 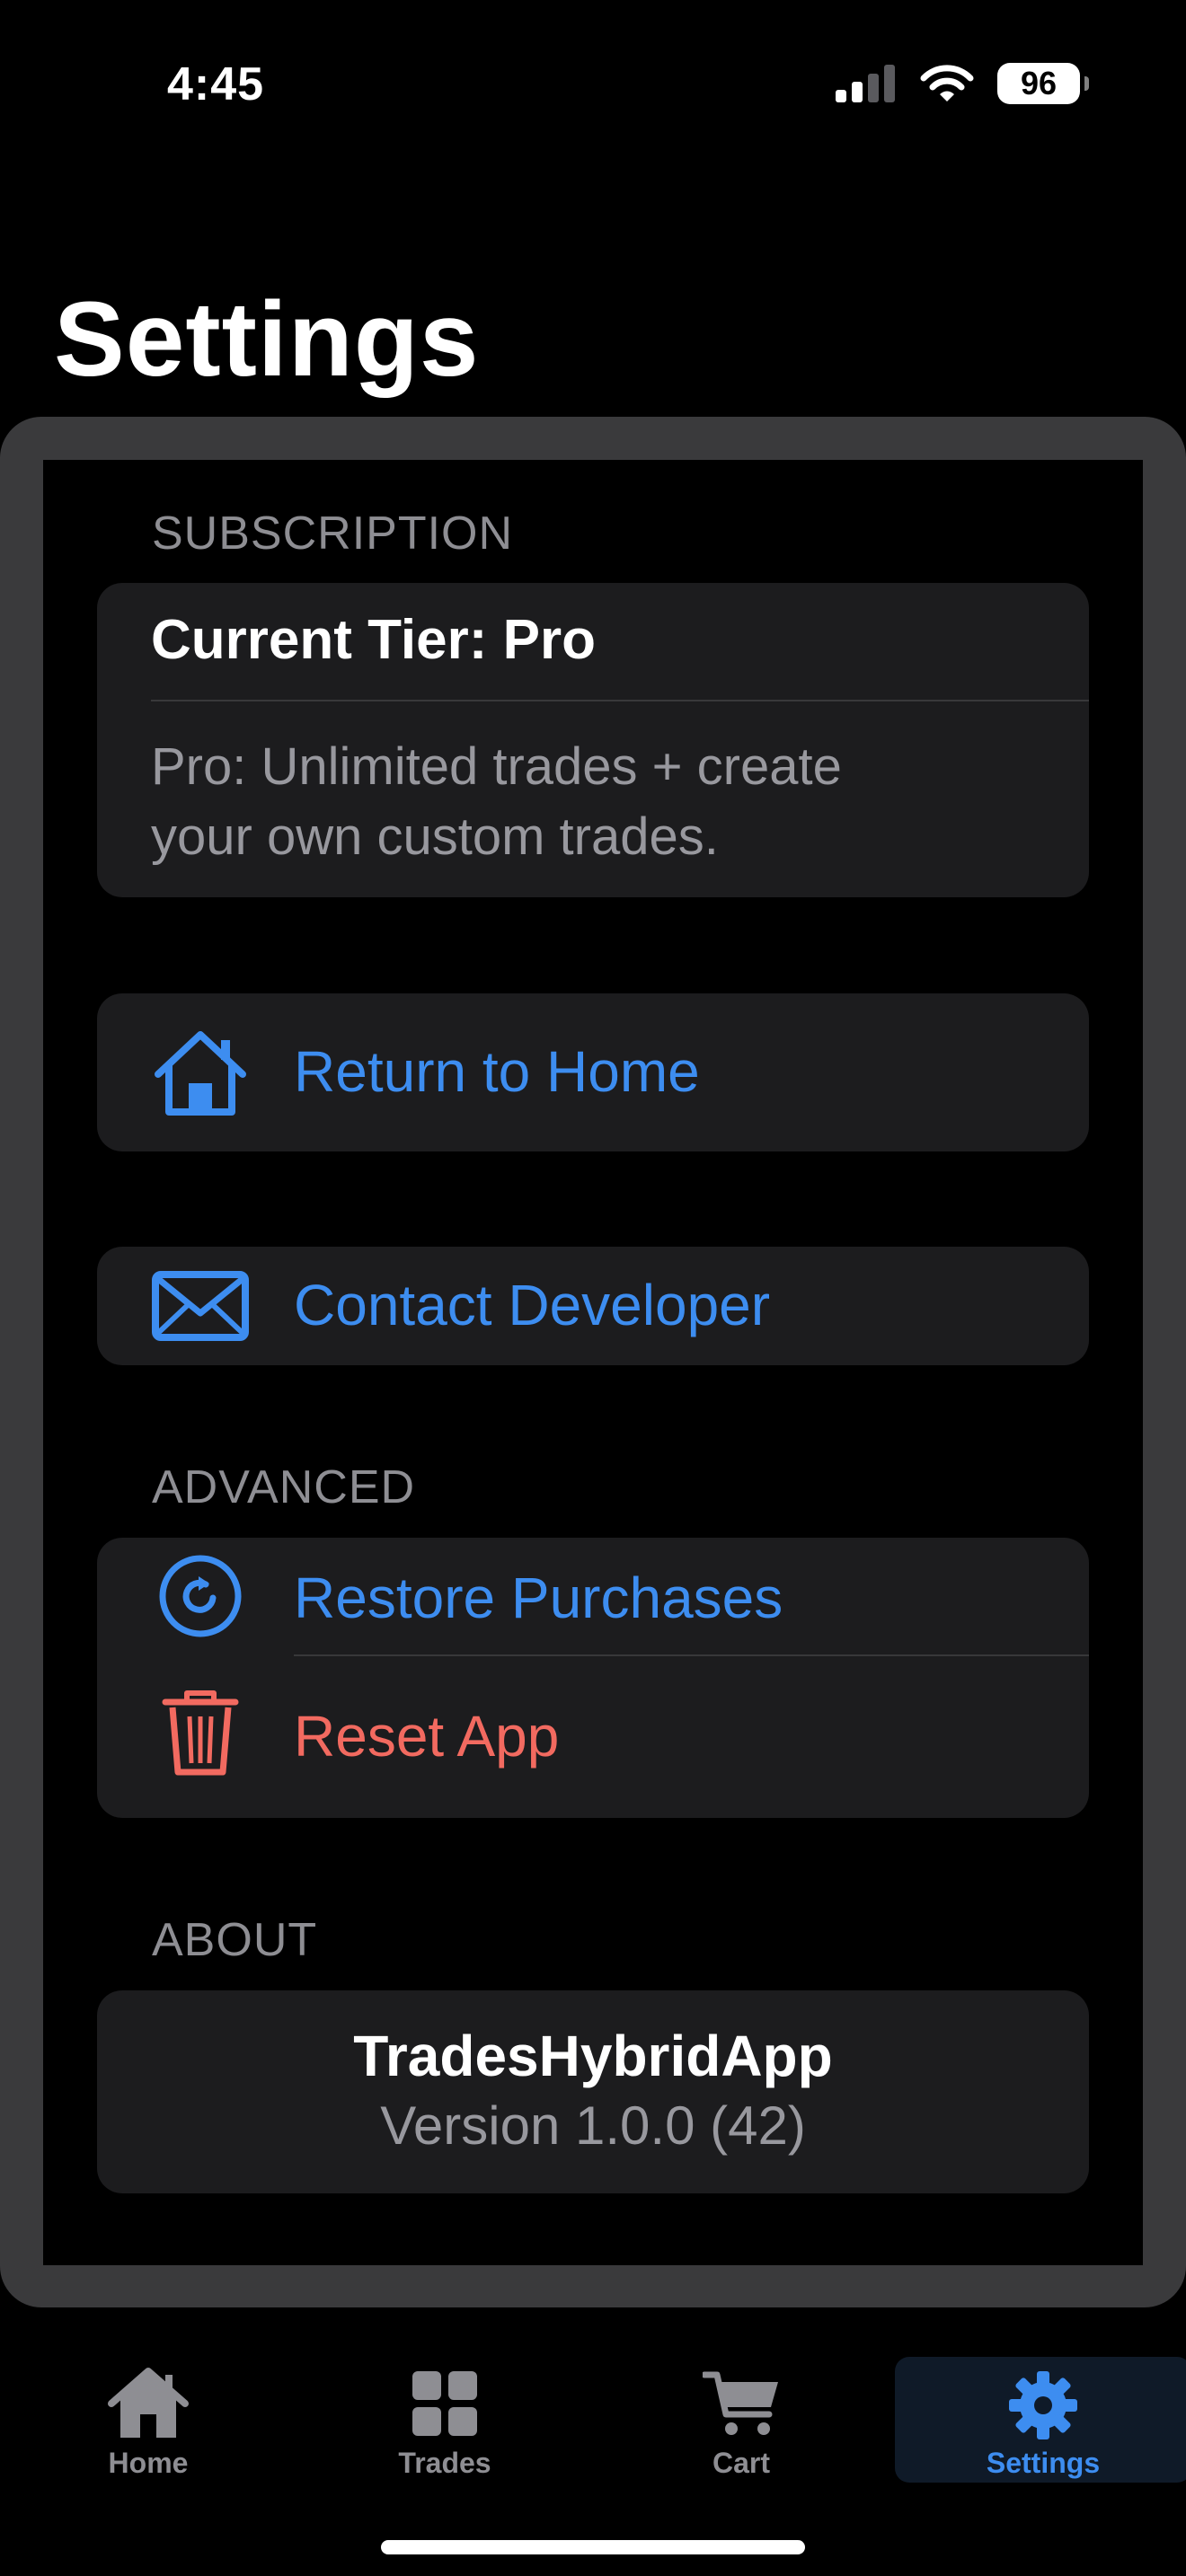 What do you see at coordinates (435, 836) in the screenshot?
I see `tier-description-line-2: your own custom trades.` at bounding box center [435, 836].